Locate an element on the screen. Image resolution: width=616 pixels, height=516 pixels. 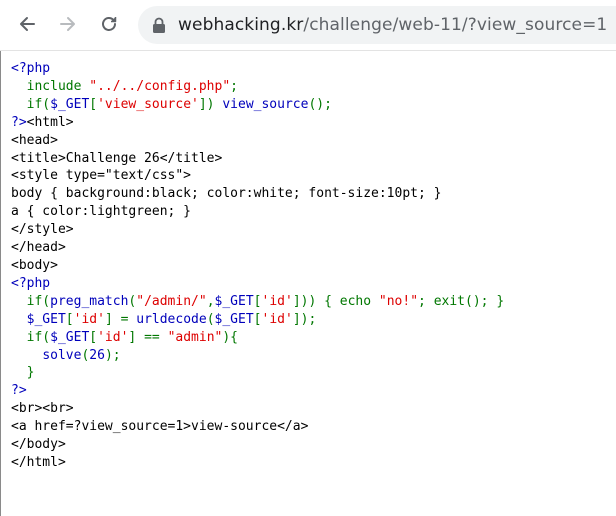
source-line: <a href=?view_source=1>view-source</a> is located at coordinates (313, 427).